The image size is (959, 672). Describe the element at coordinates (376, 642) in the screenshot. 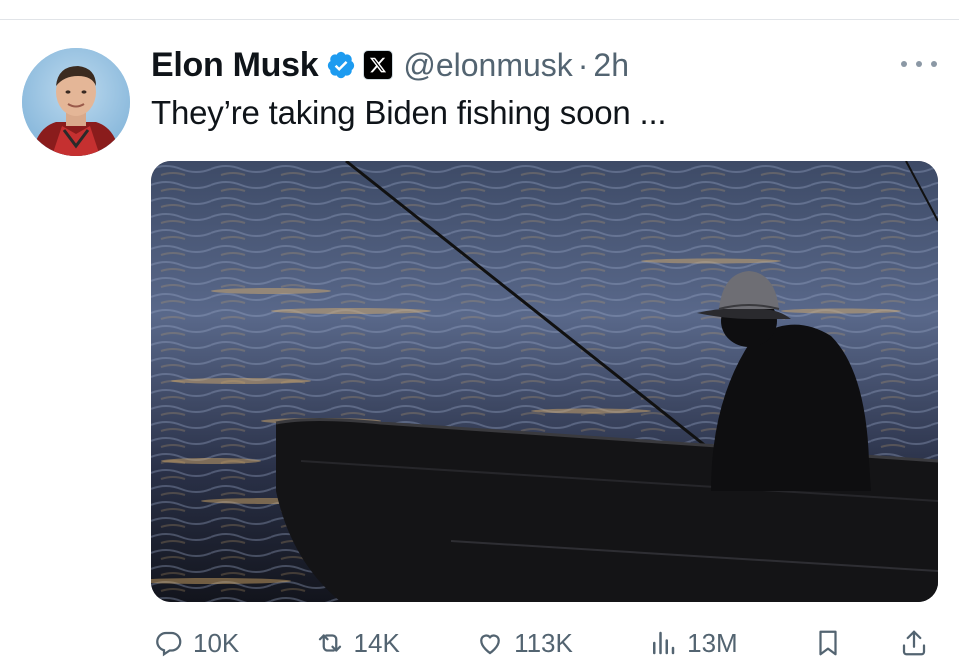

I see `repost-count: 14K` at that location.